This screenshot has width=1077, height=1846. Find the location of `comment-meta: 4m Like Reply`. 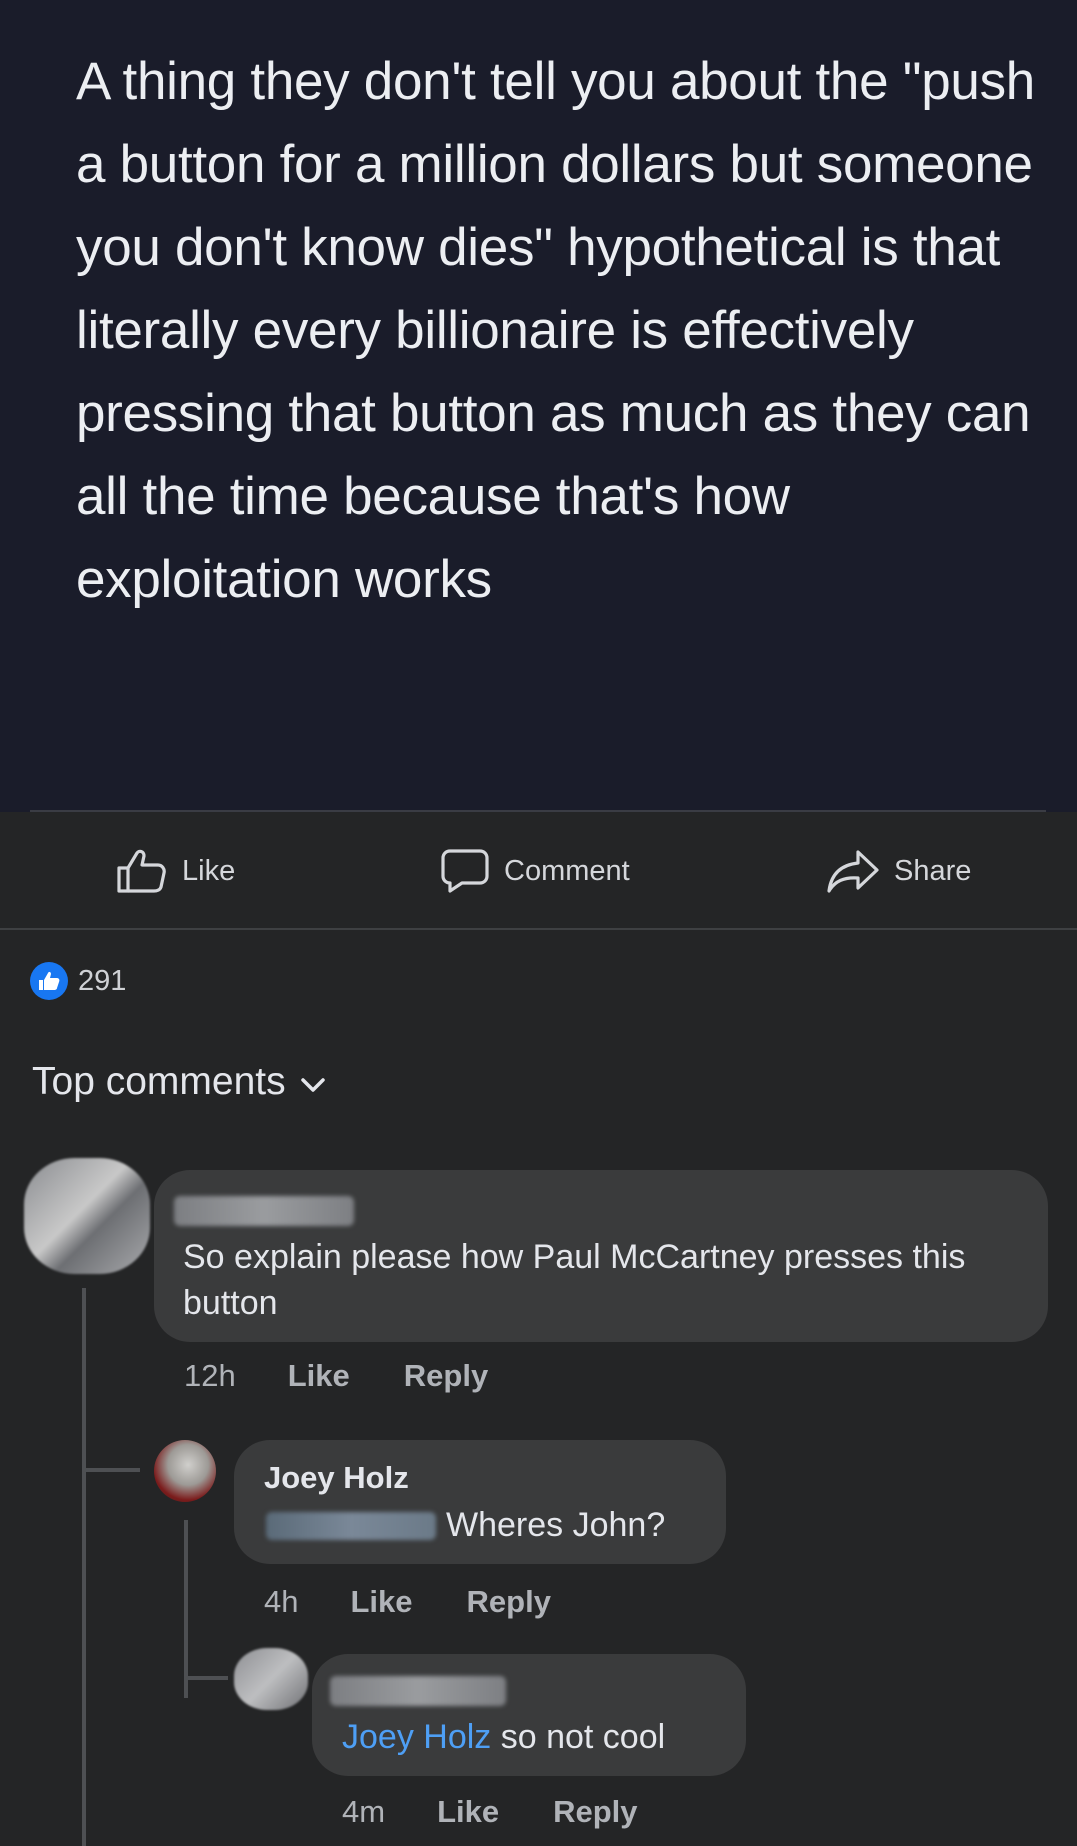

comment-meta: 4m Like Reply is located at coordinates (490, 1812).